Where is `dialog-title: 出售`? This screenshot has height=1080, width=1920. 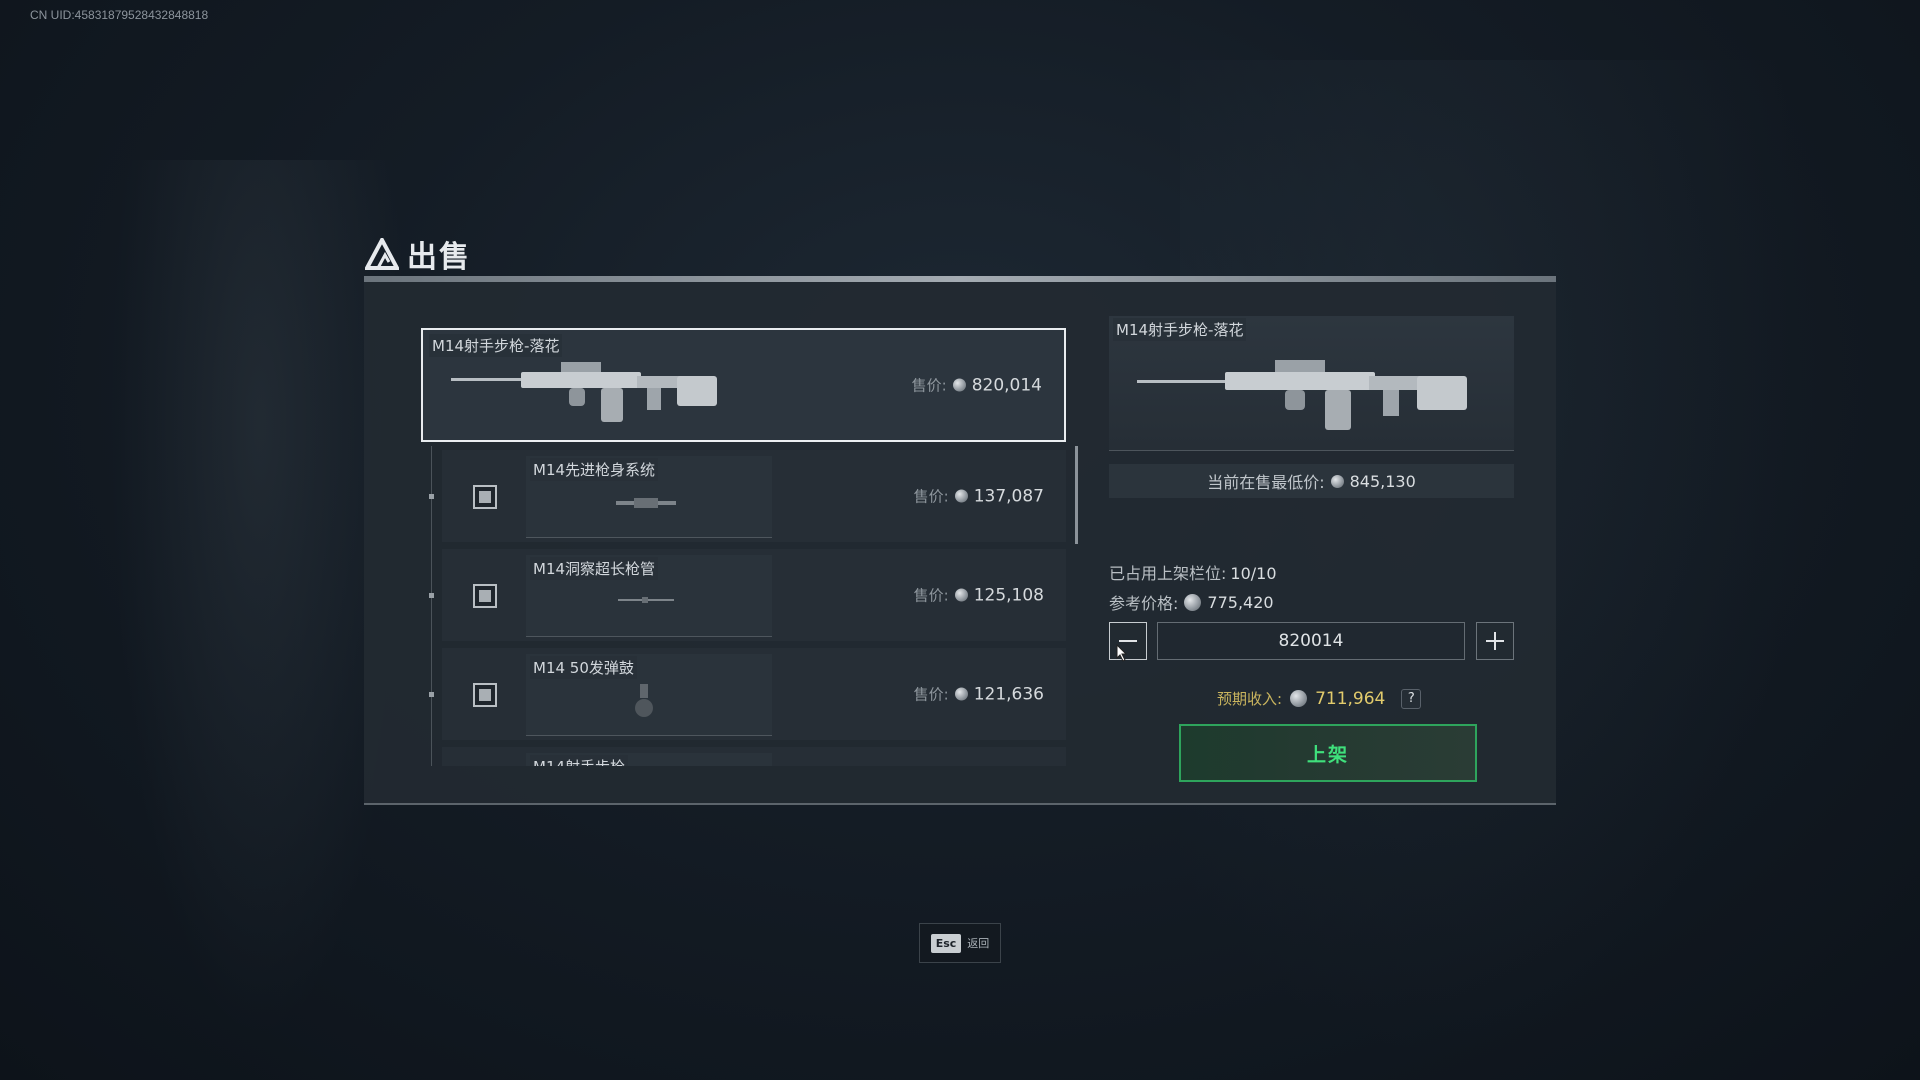
dialog-title: 出售 is located at coordinates (439, 257).